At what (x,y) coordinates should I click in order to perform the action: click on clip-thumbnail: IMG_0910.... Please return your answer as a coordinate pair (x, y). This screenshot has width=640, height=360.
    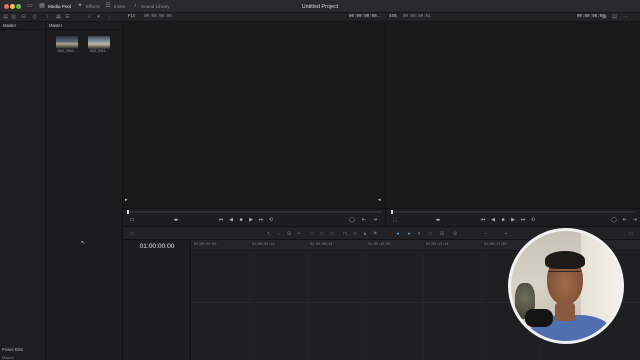
    Looking at the image, I should click on (67, 44).